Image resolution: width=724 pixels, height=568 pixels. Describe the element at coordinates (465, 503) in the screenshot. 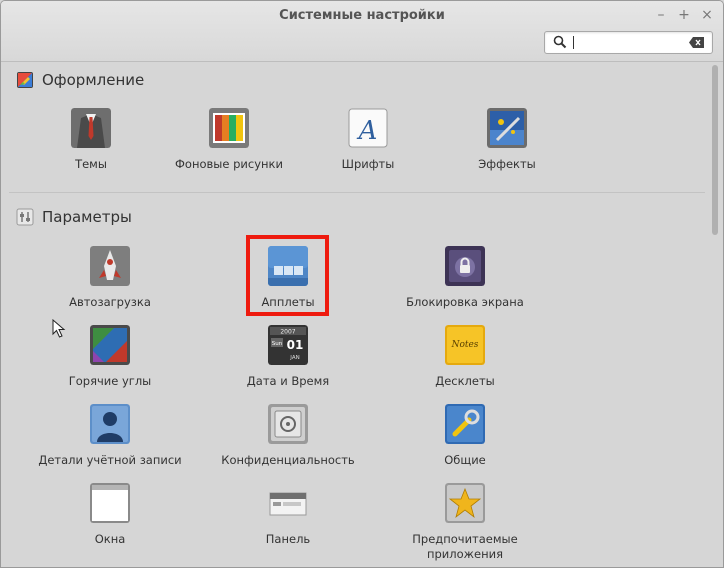

I see `preferred-apps-icon` at that location.